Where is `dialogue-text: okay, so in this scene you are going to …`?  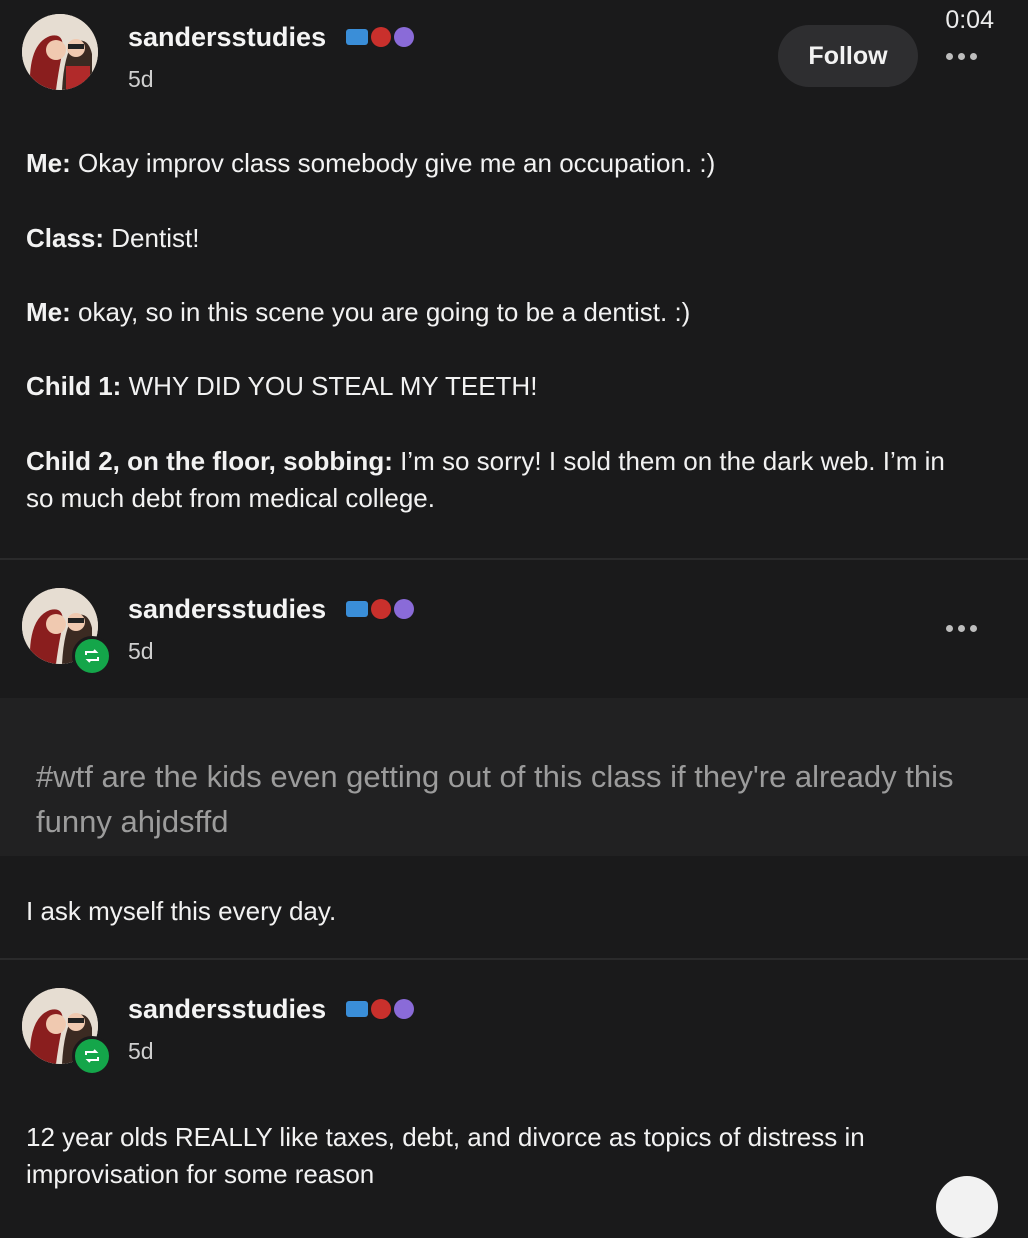
dialogue-text: okay, so in this scene you are going to … is located at coordinates (380, 312).